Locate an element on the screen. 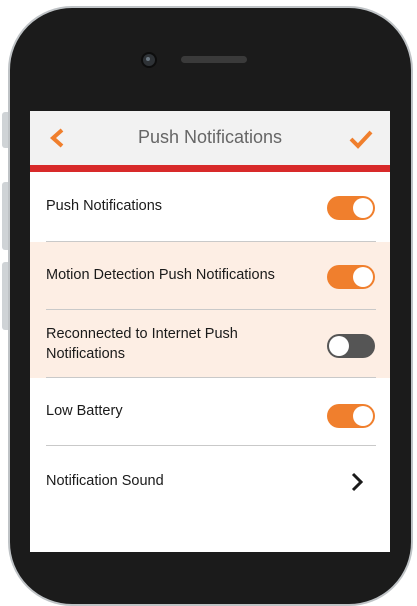 Image resolution: width=417 pixels, height=606 pixels. header-accent-bar is located at coordinates (210, 168).